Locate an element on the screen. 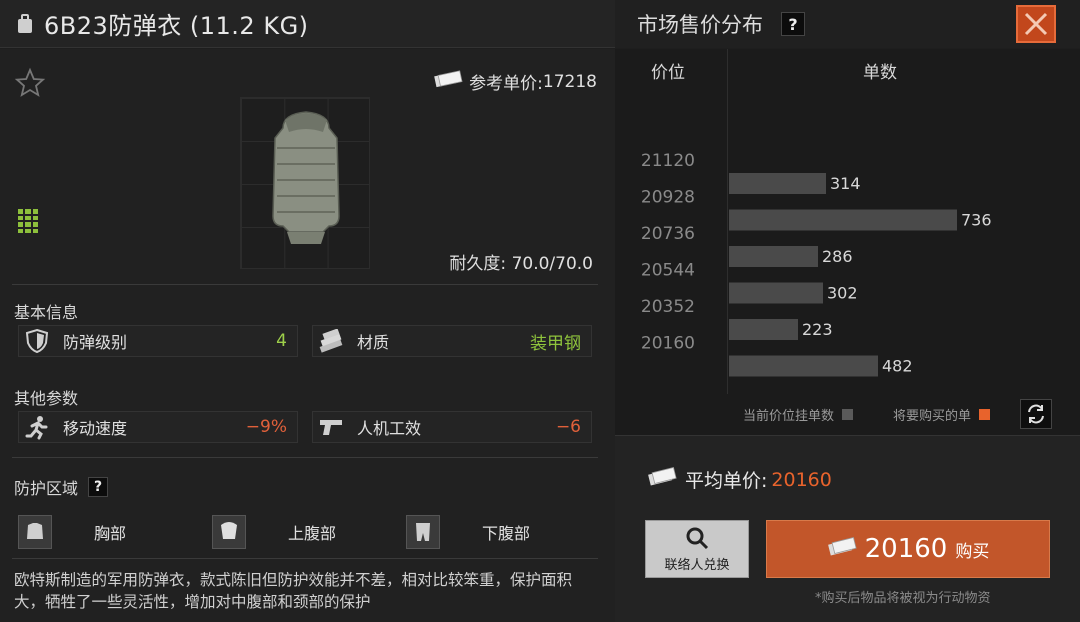 This screenshot has height=622, width=1080. other-params-heading: 其他参数 is located at coordinates (46, 398).